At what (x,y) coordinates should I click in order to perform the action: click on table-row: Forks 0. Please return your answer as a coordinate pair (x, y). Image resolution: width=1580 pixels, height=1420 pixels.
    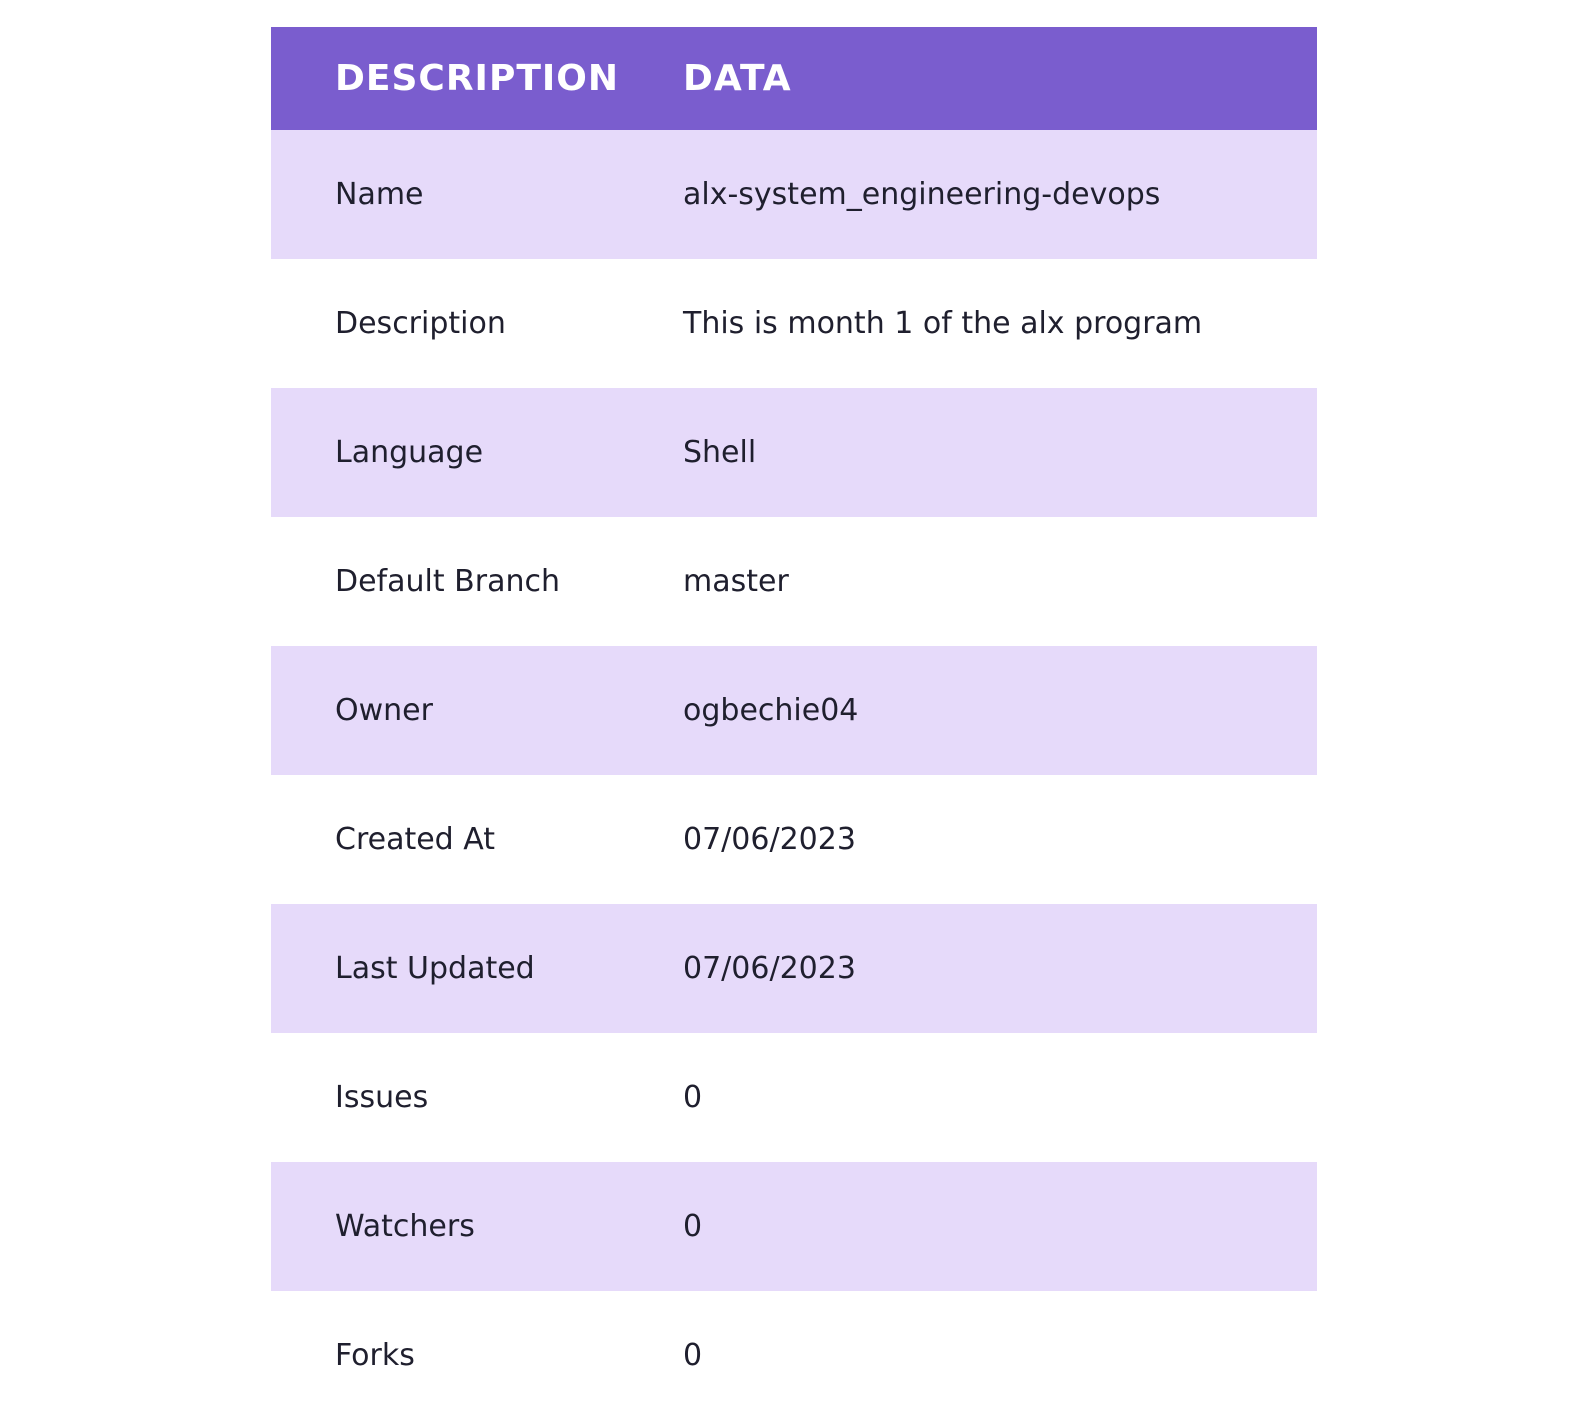
    Looking at the image, I should click on (794, 1355).